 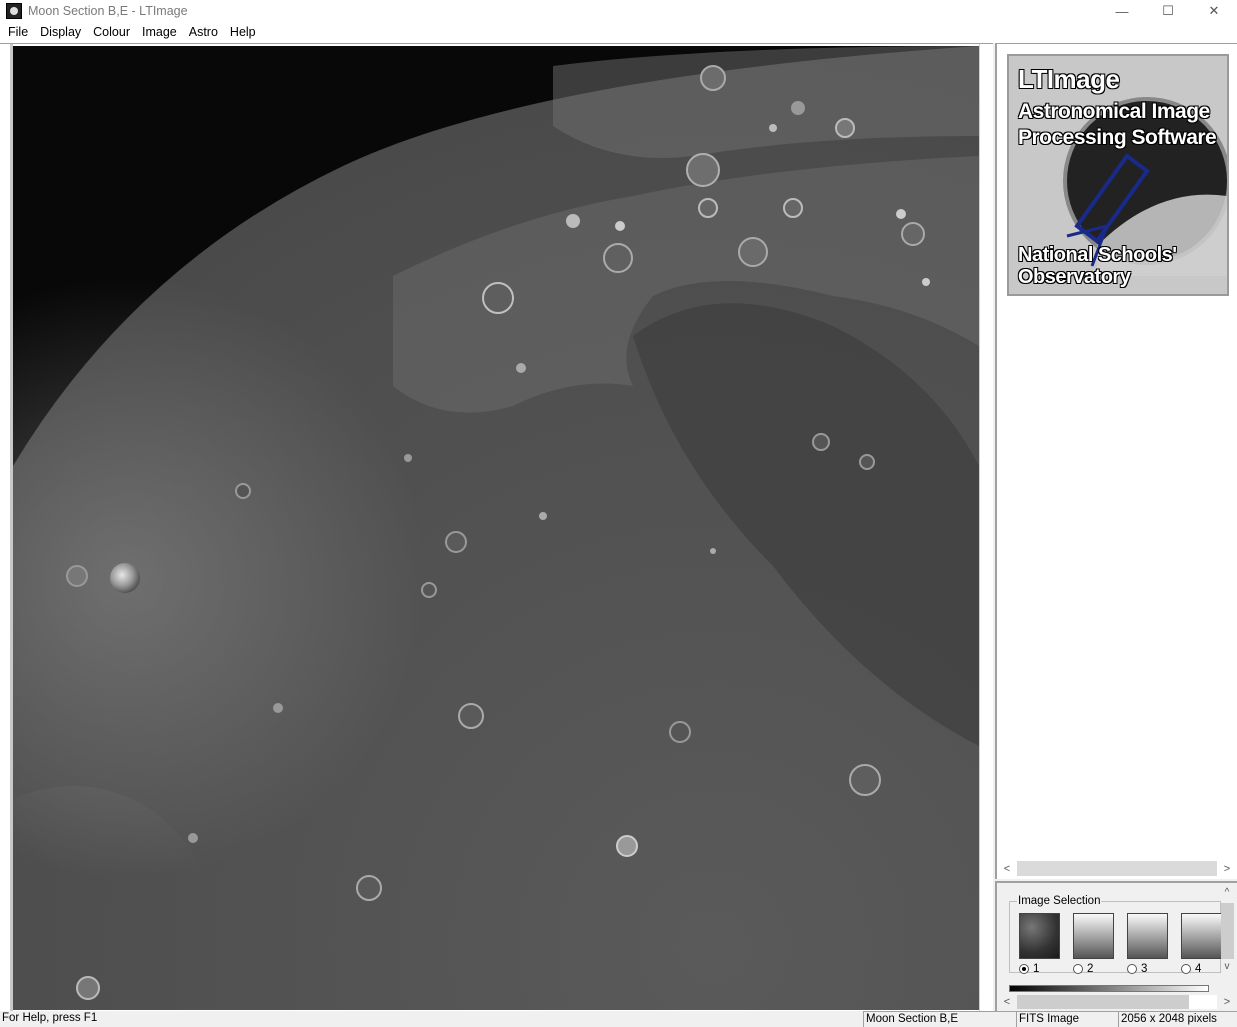 What do you see at coordinates (203, 32) in the screenshot?
I see `menu-astro: Astro` at bounding box center [203, 32].